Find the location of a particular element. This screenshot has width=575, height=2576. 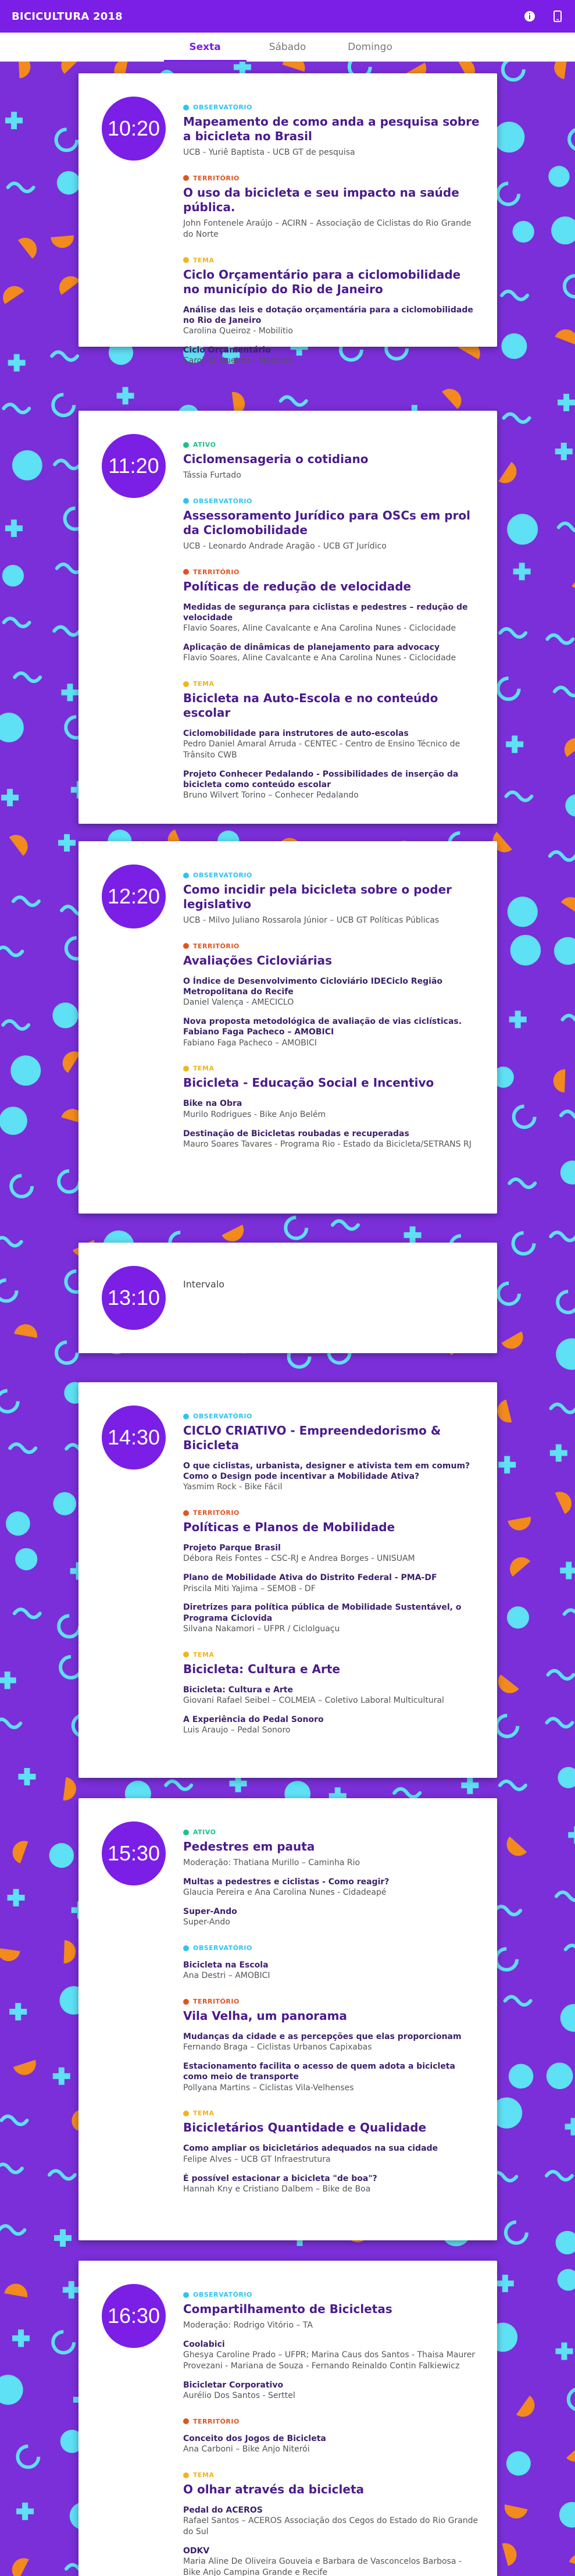

slot-type-tag: TEMA is located at coordinates (331, 1655).